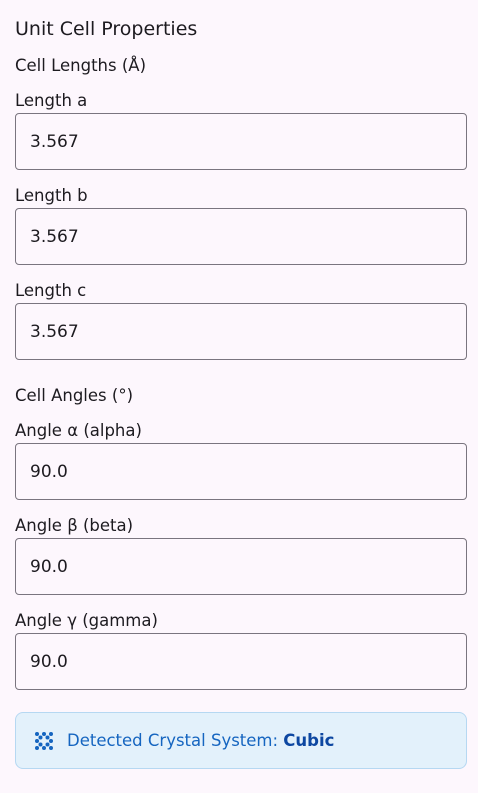  Describe the element at coordinates (78, 430) in the screenshot. I see `angle-alpha-label: Angle α (alpha)` at that location.